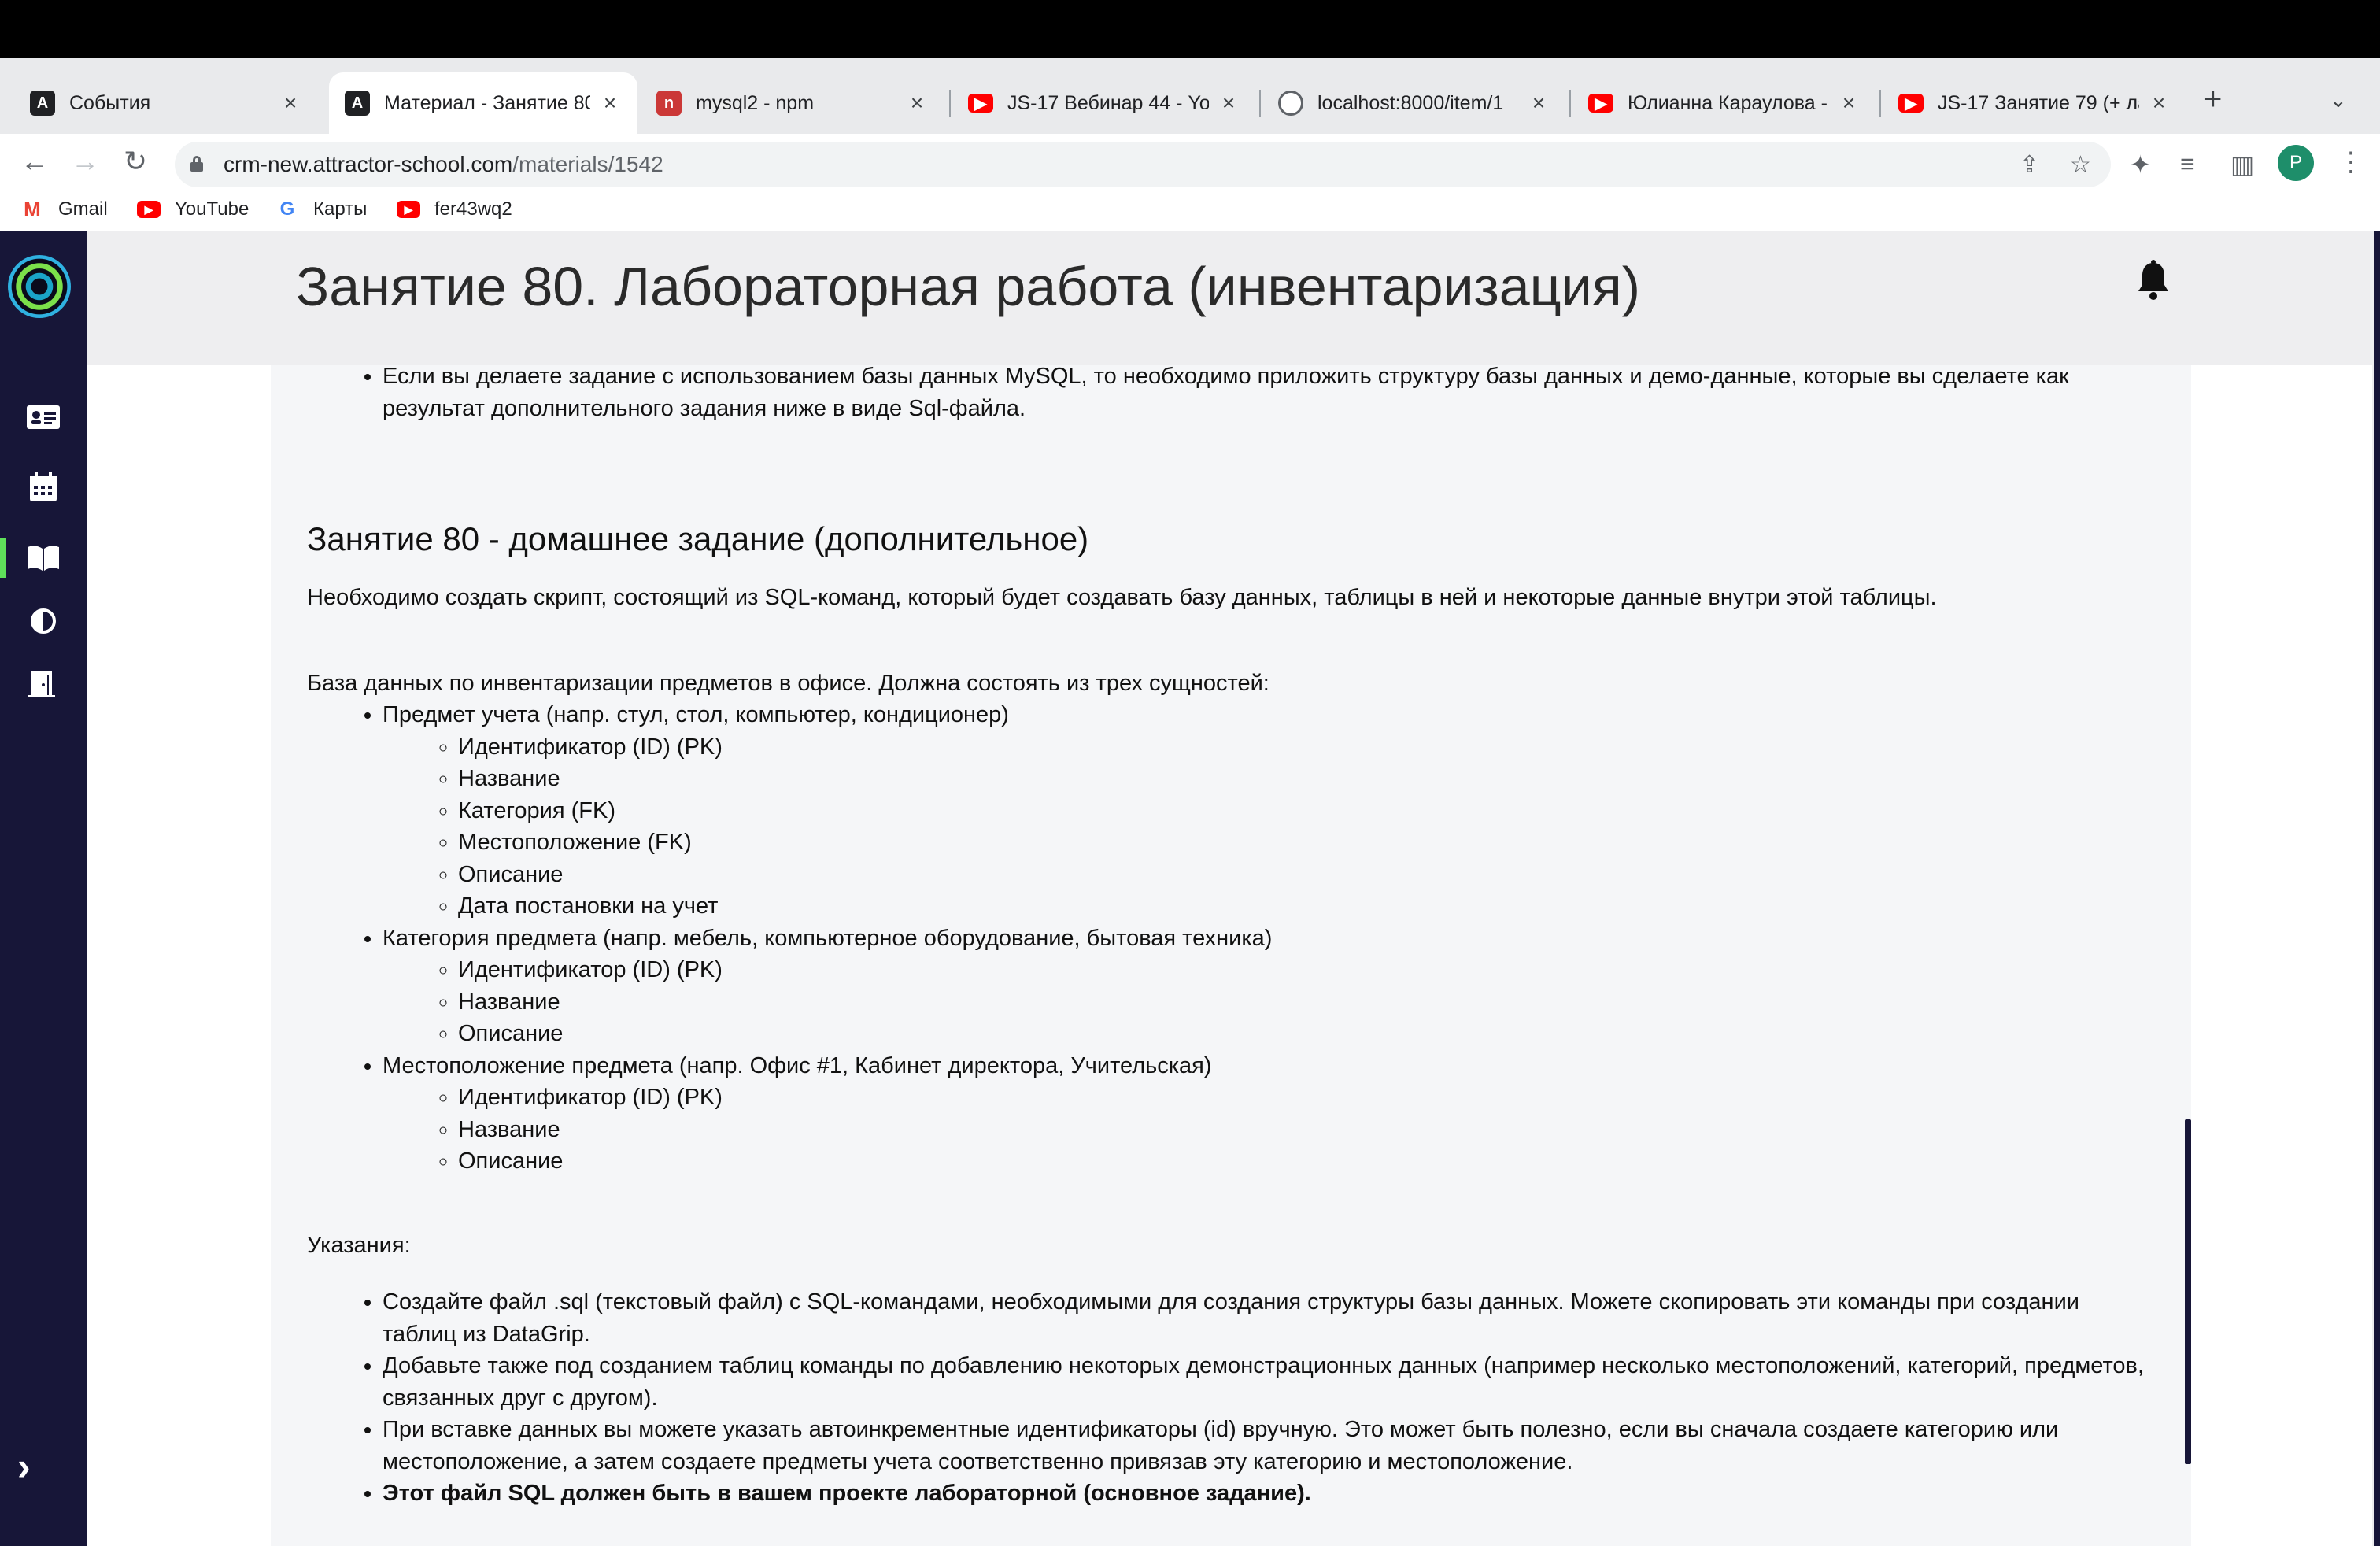  Describe the element at coordinates (1190, 29) in the screenshot. I see `system-bar` at that location.